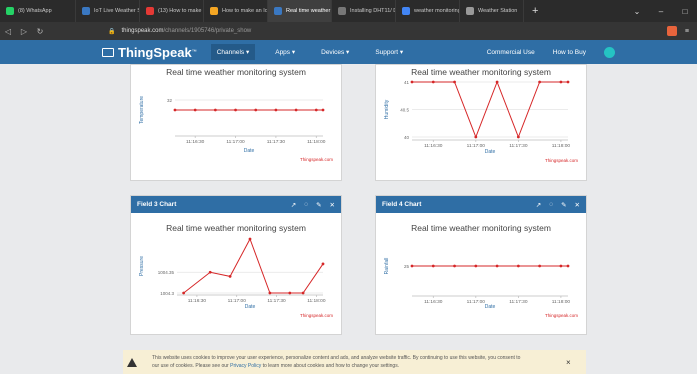 Image resolution: width=697 pixels, height=374 pixels. Describe the element at coordinates (24, 31) in the screenshot. I see `forward-icon: ▷` at that location.